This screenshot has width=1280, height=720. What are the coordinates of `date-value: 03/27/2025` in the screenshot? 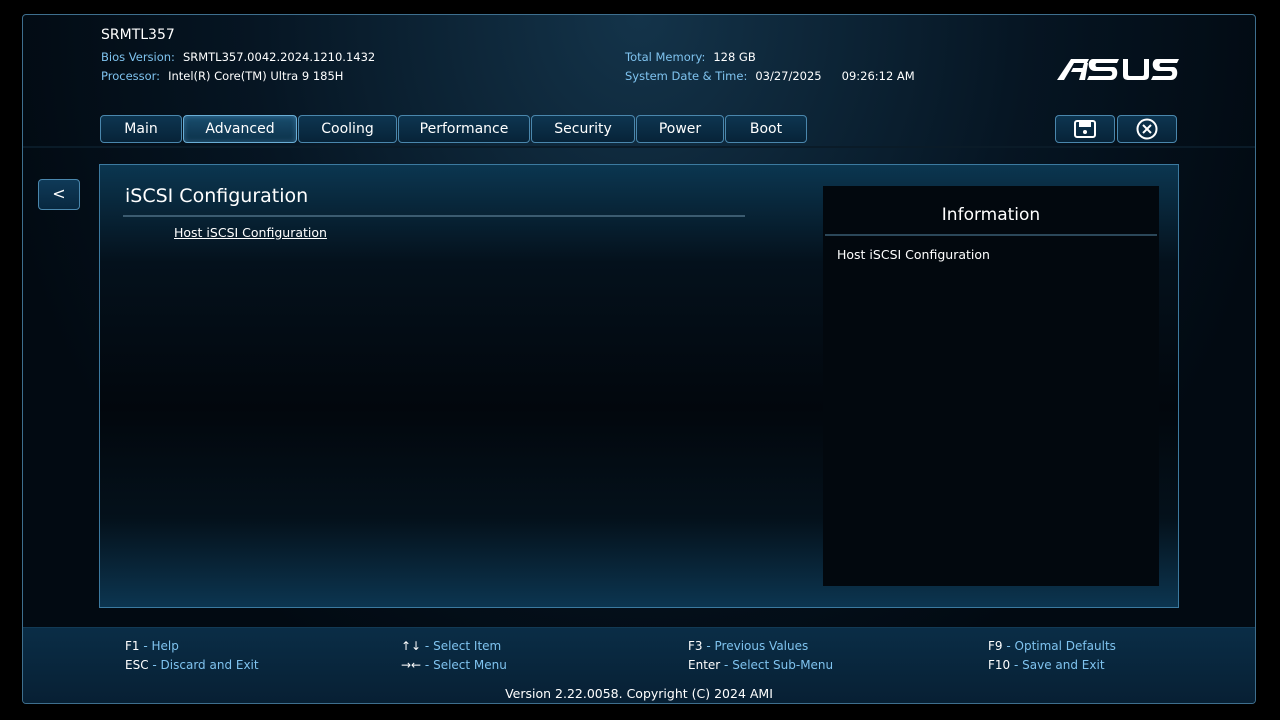 It's located at (788, 76).